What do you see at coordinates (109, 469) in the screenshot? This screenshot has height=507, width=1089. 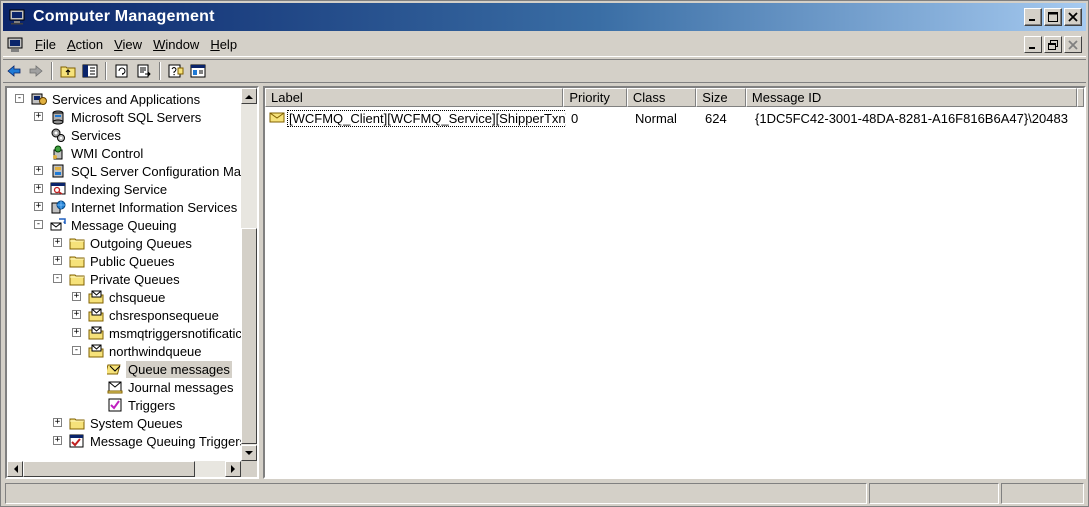 I see `horizontal-scroll-thumb` at bounding box center [109, 469].